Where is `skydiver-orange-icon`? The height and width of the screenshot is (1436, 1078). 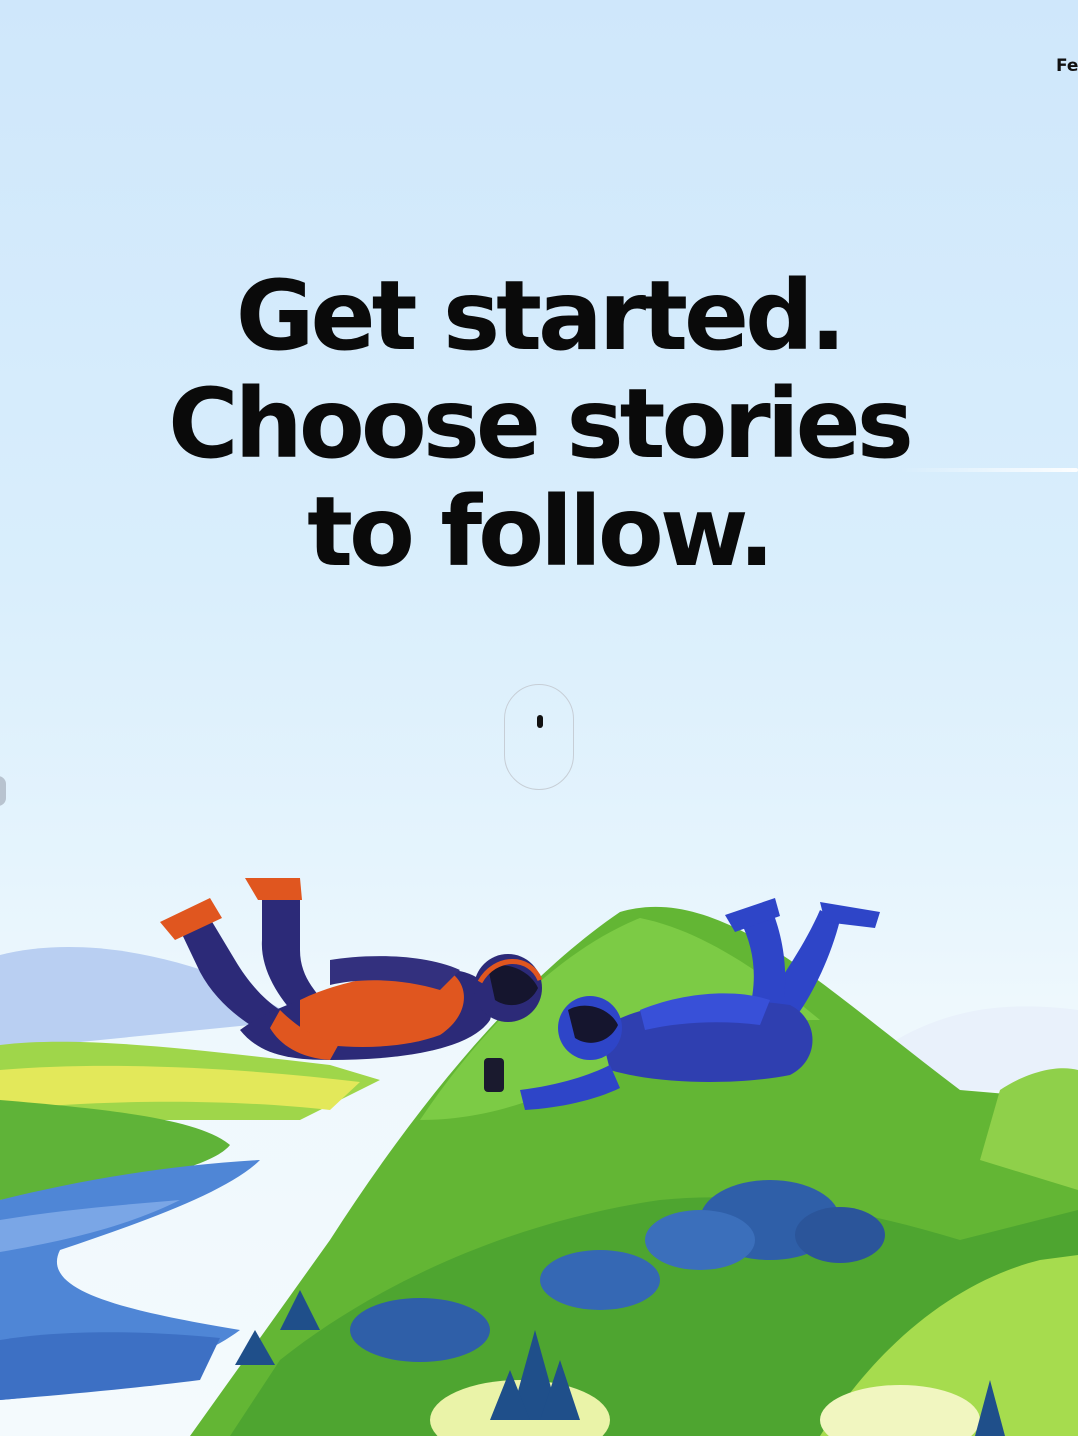 skydiver-orange-icon is located at coordinates (351, 969).